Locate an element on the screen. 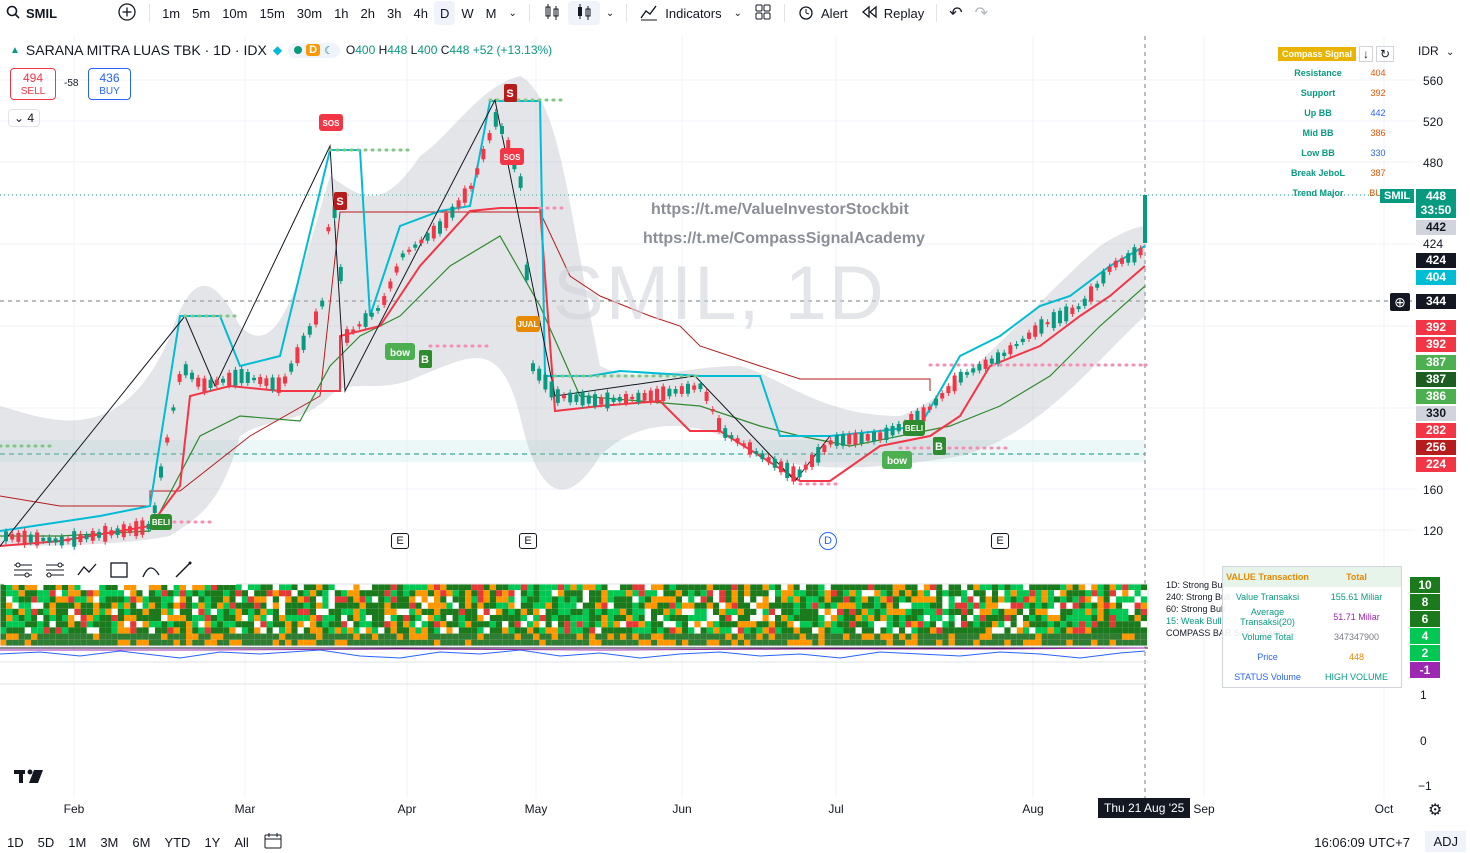 Image resolution: width=1470 pixels, height=853 pixels. sell-button: 494 SELL is located at coordinates (33, 84).